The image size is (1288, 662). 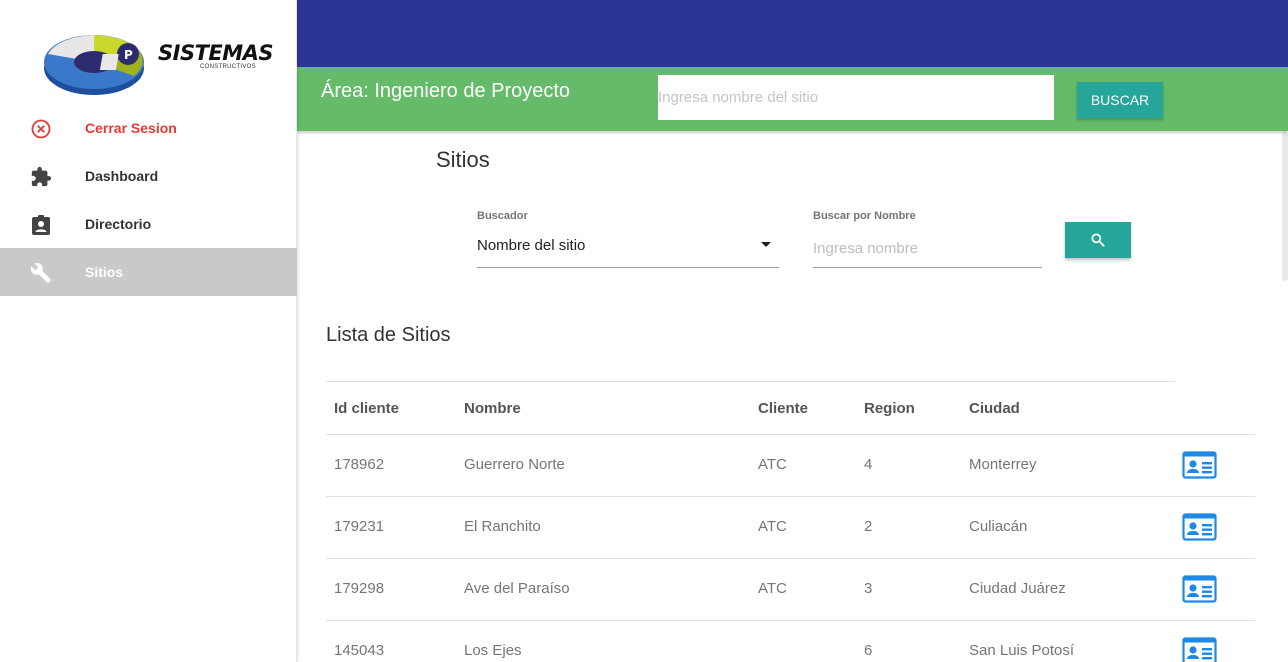 I want to click on page-title: Sitios, so click(x=463, y=159).